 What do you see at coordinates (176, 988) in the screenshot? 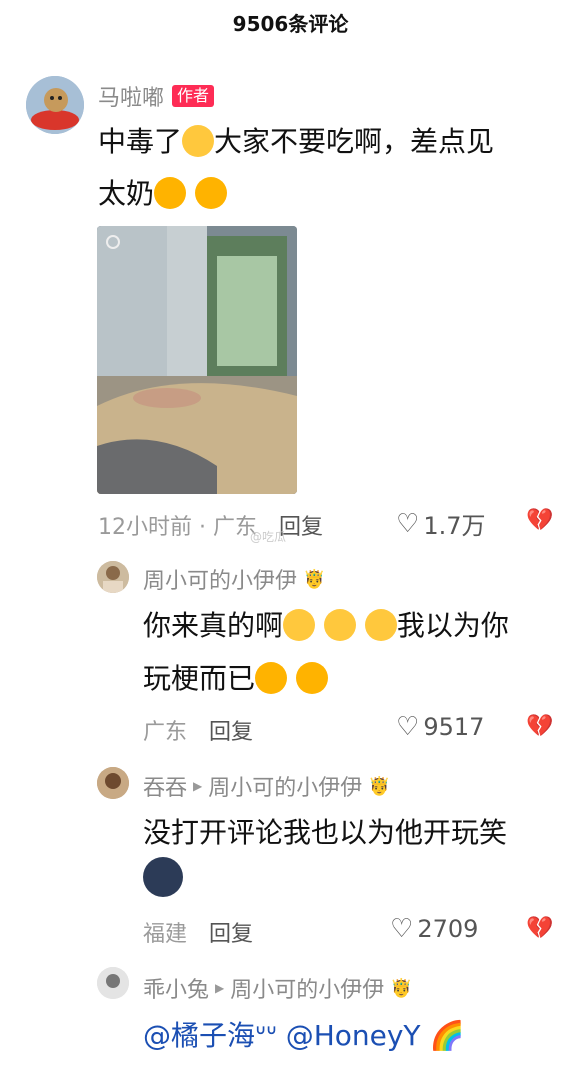
I see `author-name: 乖小兔` at bounding box center [176, 988].